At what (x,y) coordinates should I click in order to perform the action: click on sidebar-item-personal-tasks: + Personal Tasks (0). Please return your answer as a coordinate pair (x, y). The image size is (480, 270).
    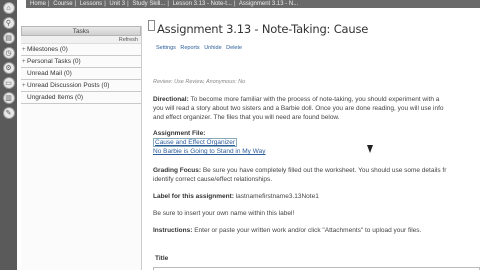
    Looking at the image, I should click on (81, 62).